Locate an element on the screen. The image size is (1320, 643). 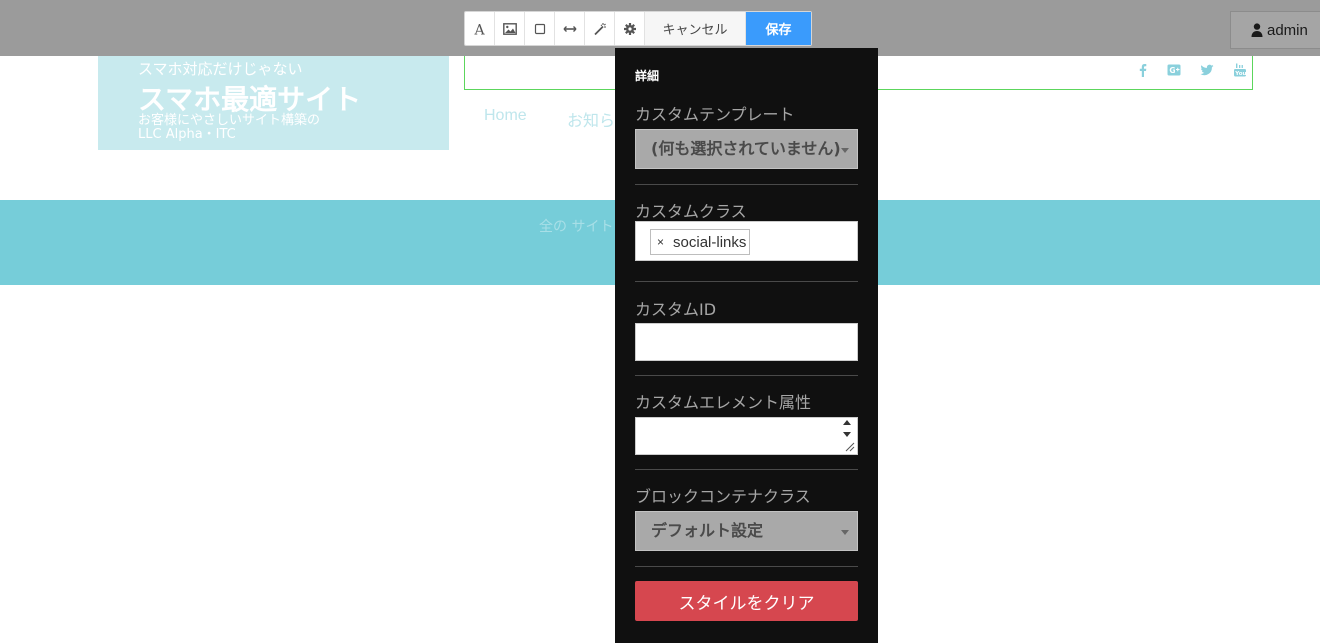
custom-template-value: (何も選択されていません) is located at coordinates (746, 148).